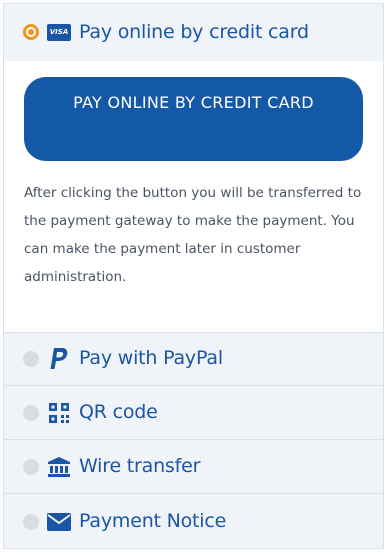 The image size is (387, 555). Describe the element at coordinates (151, 358) in the screenshot. I see `payment-option-label: Pay with PayPal` at that location.